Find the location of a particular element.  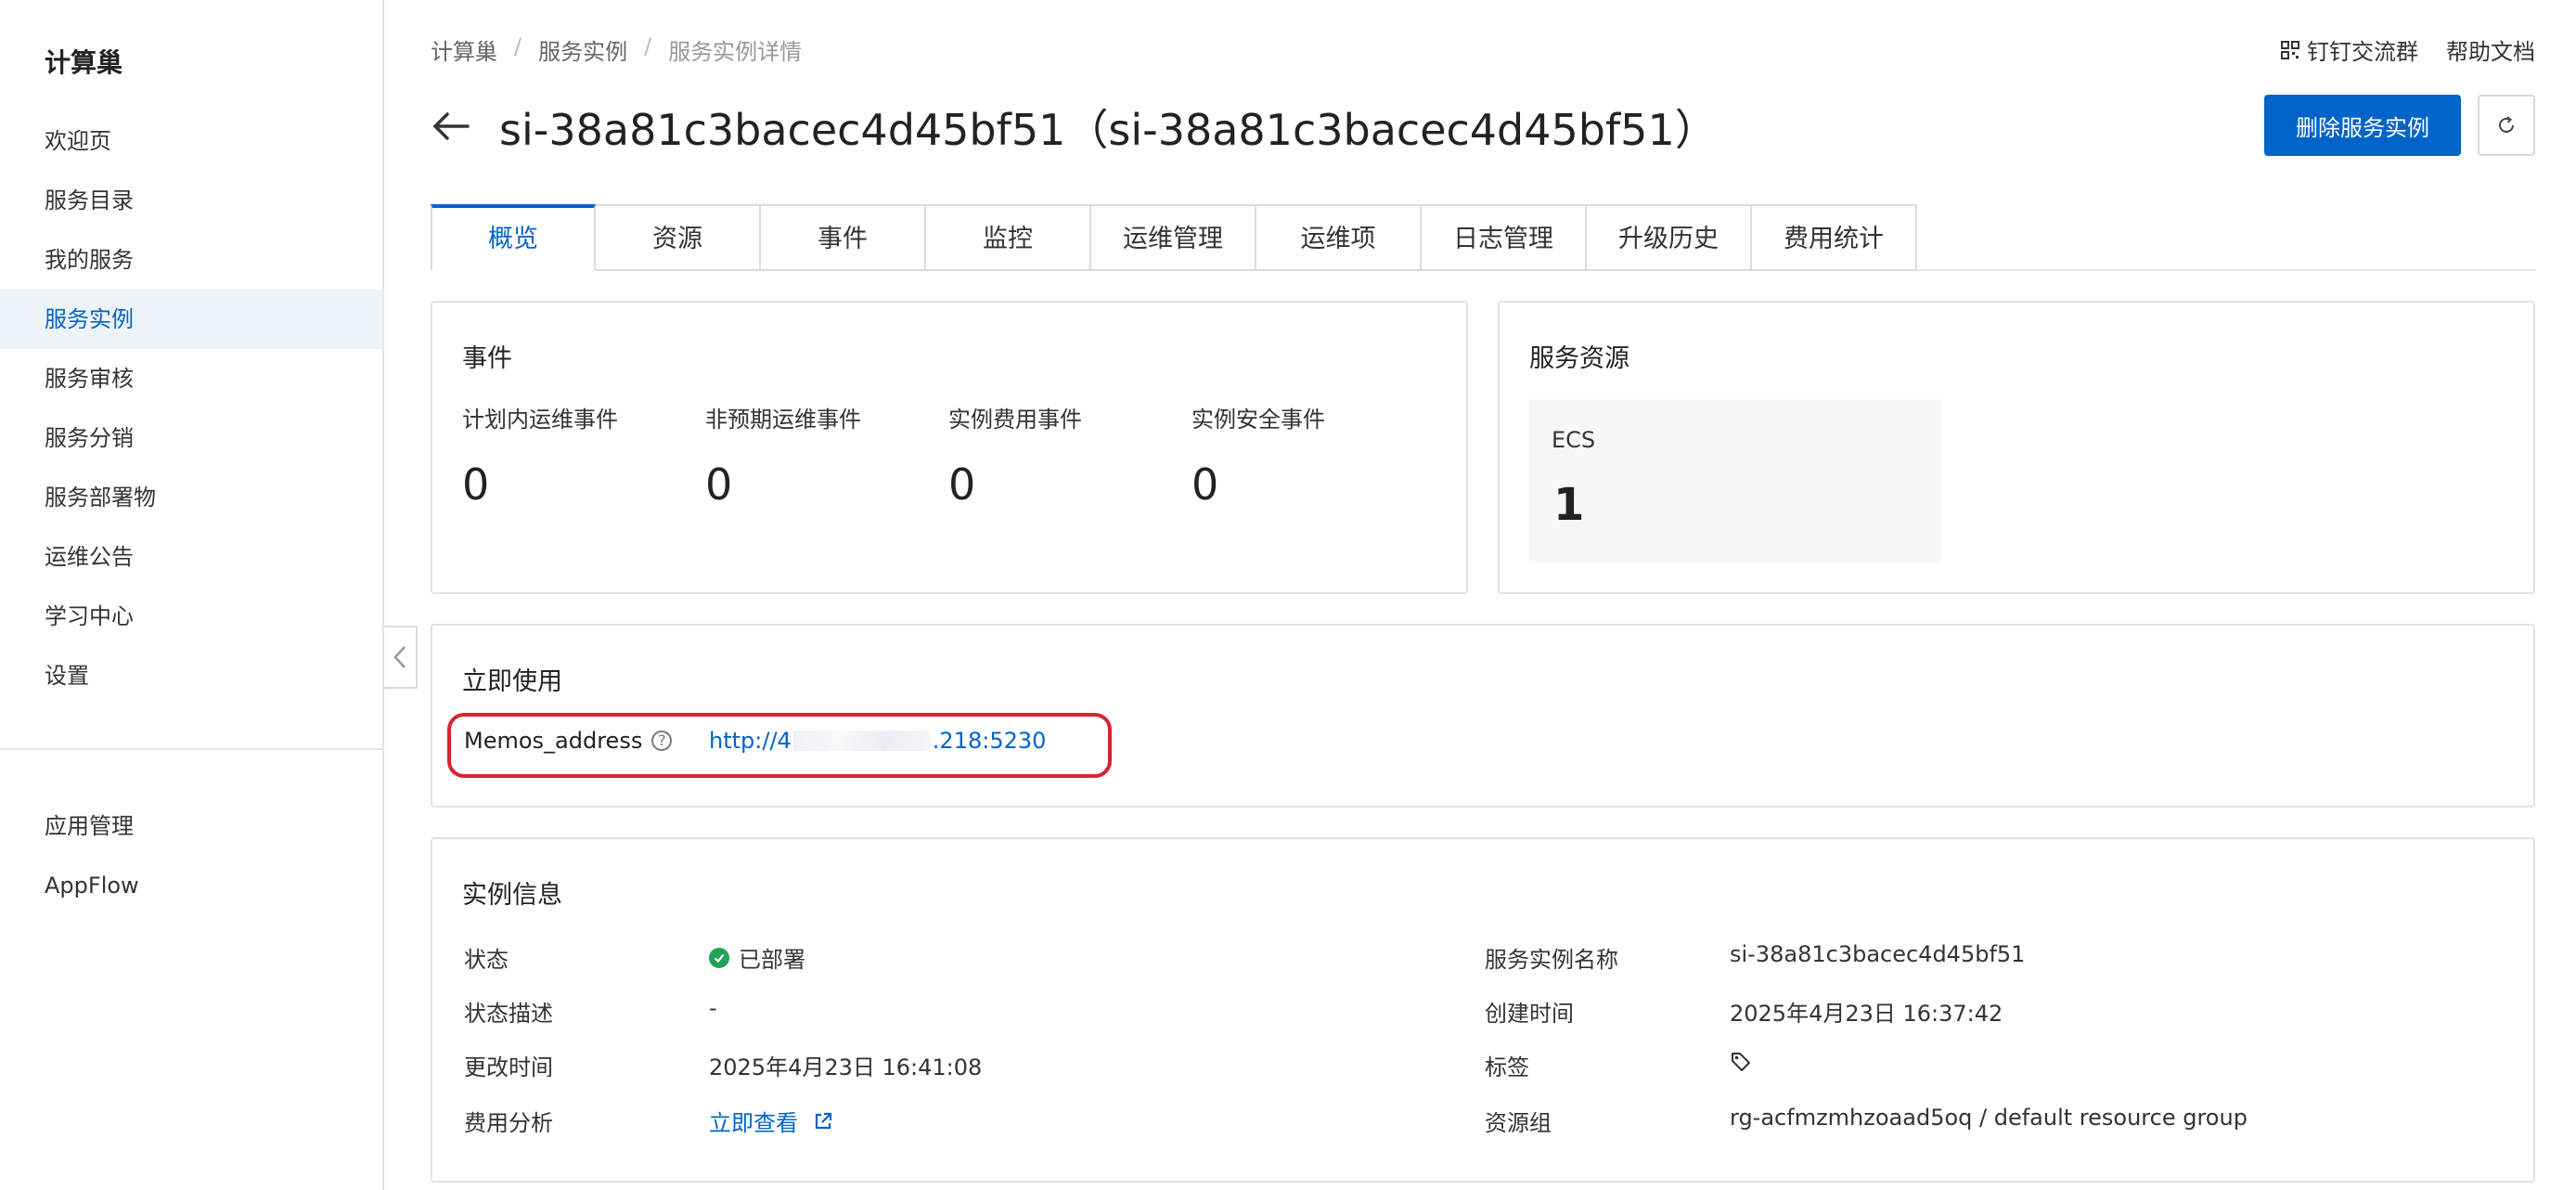

sidebar-item-appflow: AppFlow is located at coordinates (191, 885).